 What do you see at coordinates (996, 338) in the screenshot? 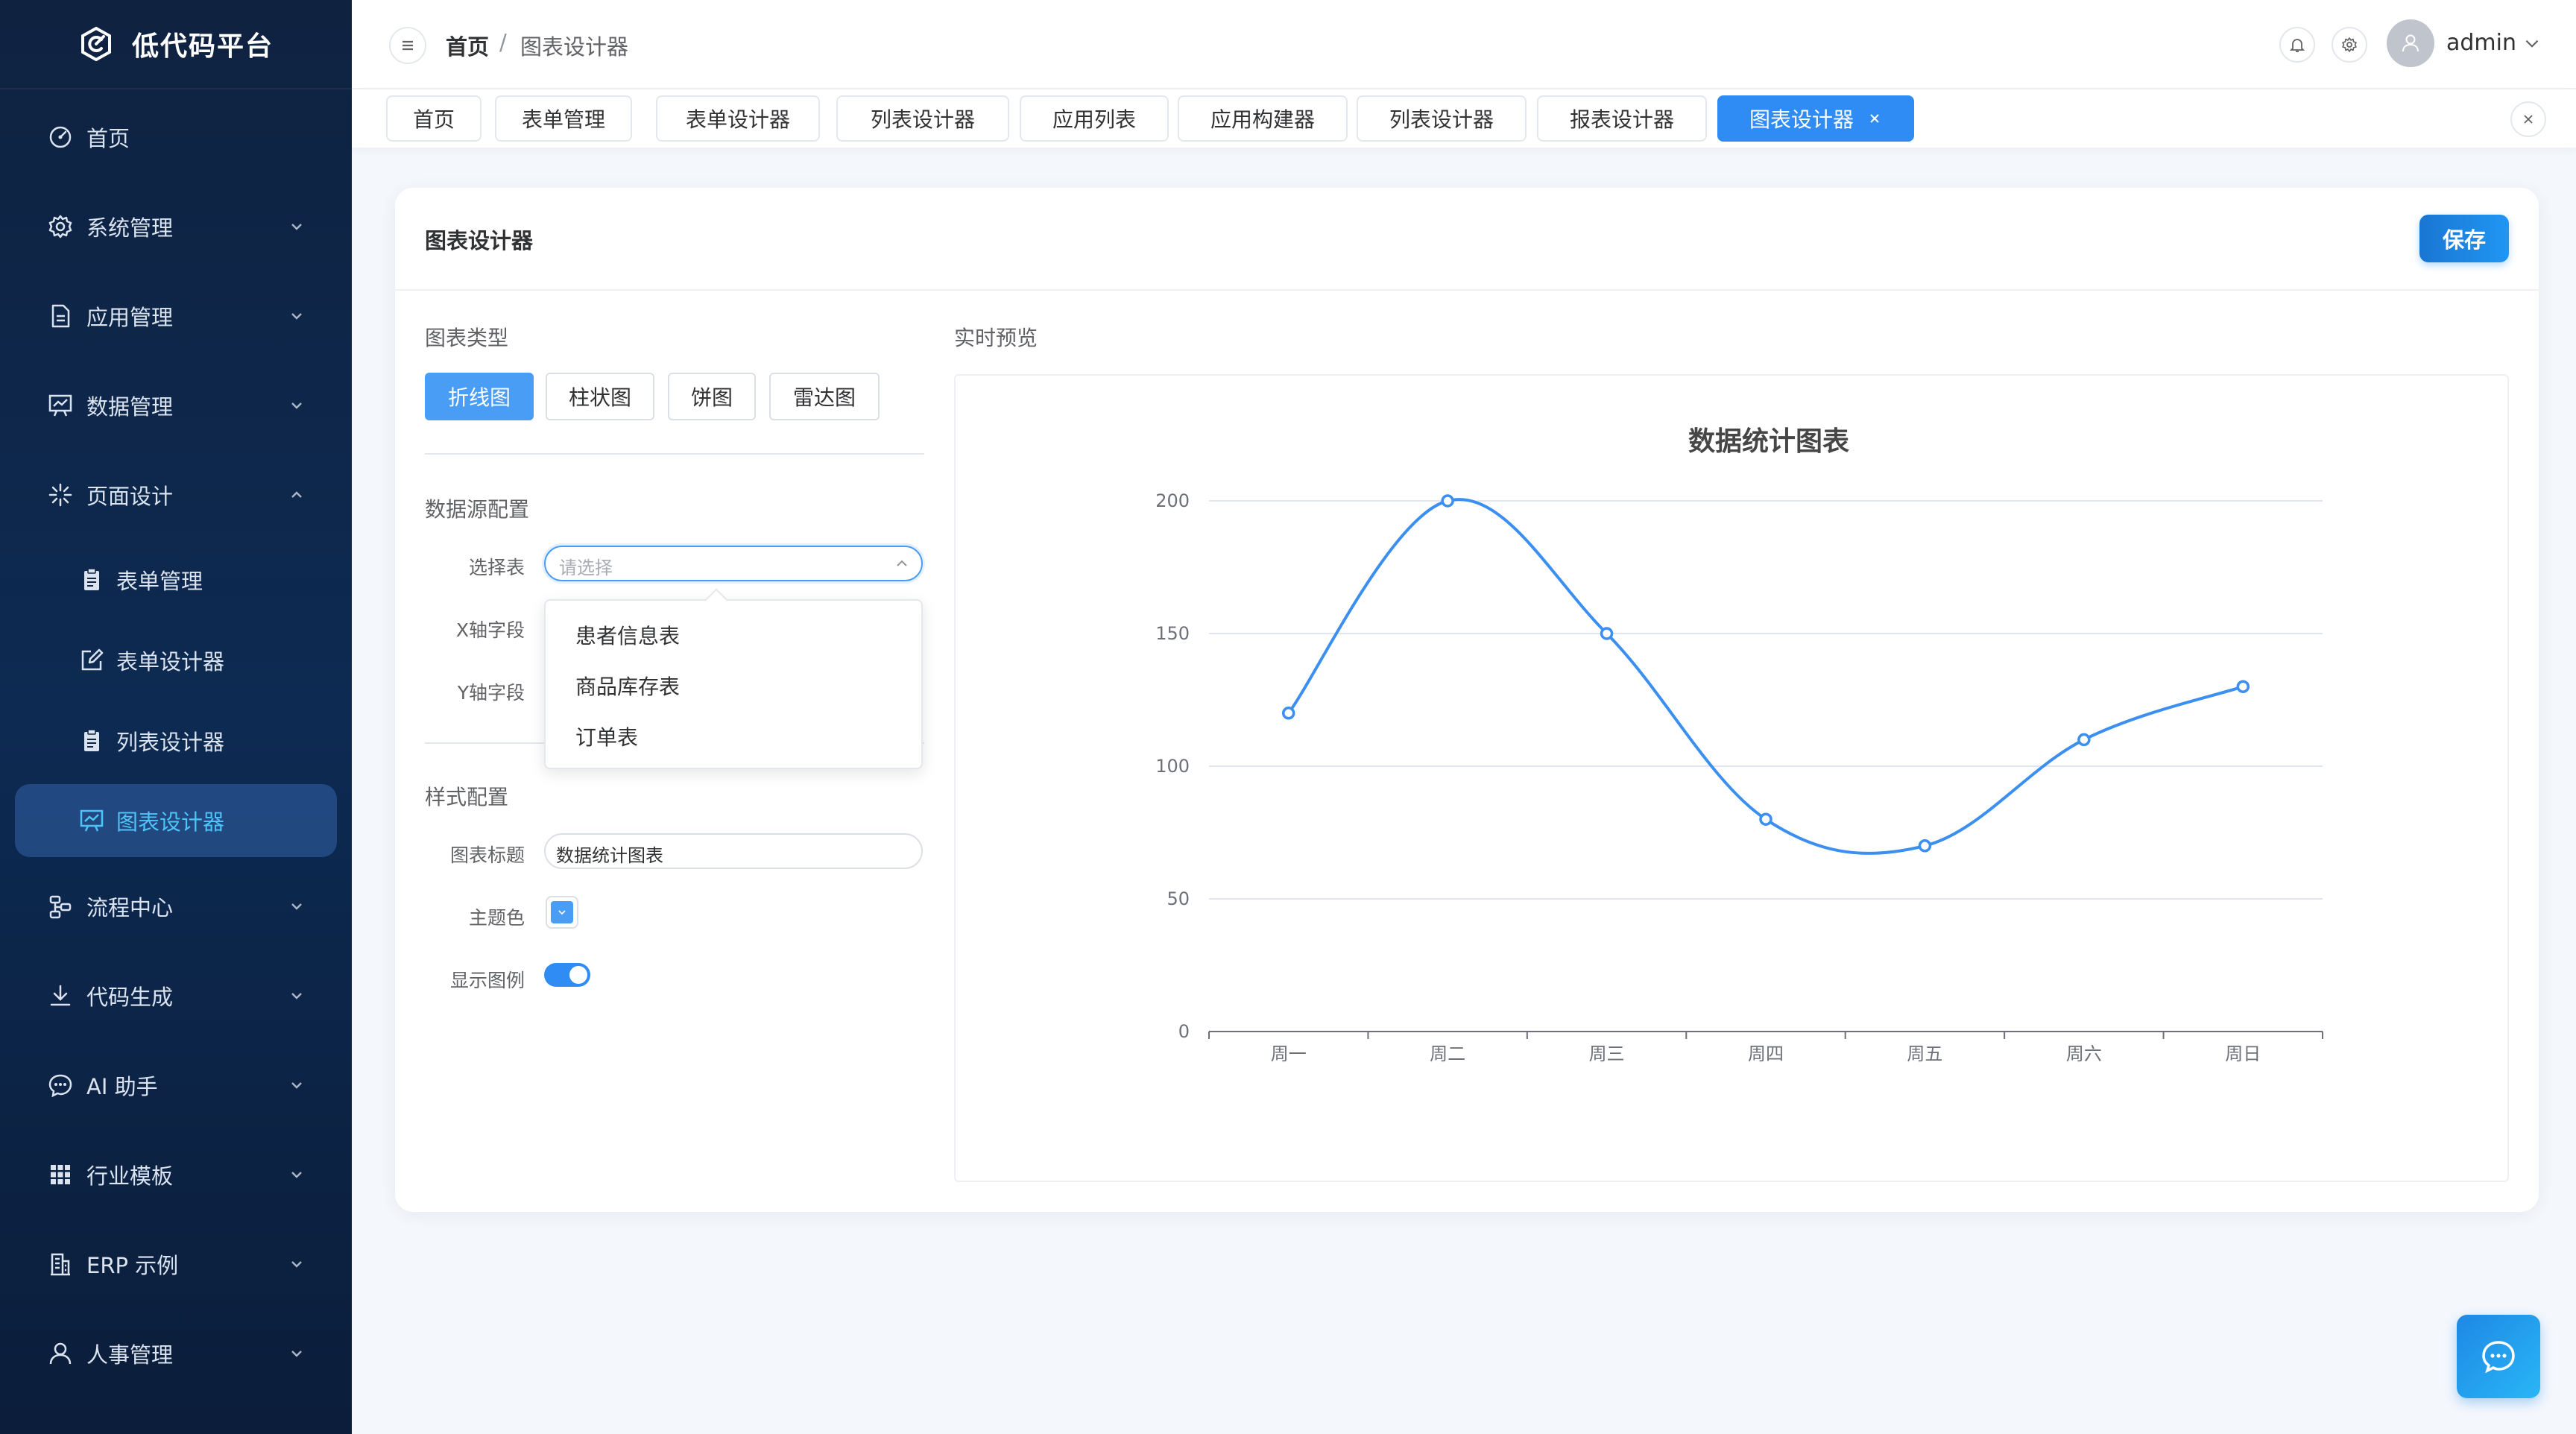
I see `preview-label: 实时预览` at bounding box center [996, 338].